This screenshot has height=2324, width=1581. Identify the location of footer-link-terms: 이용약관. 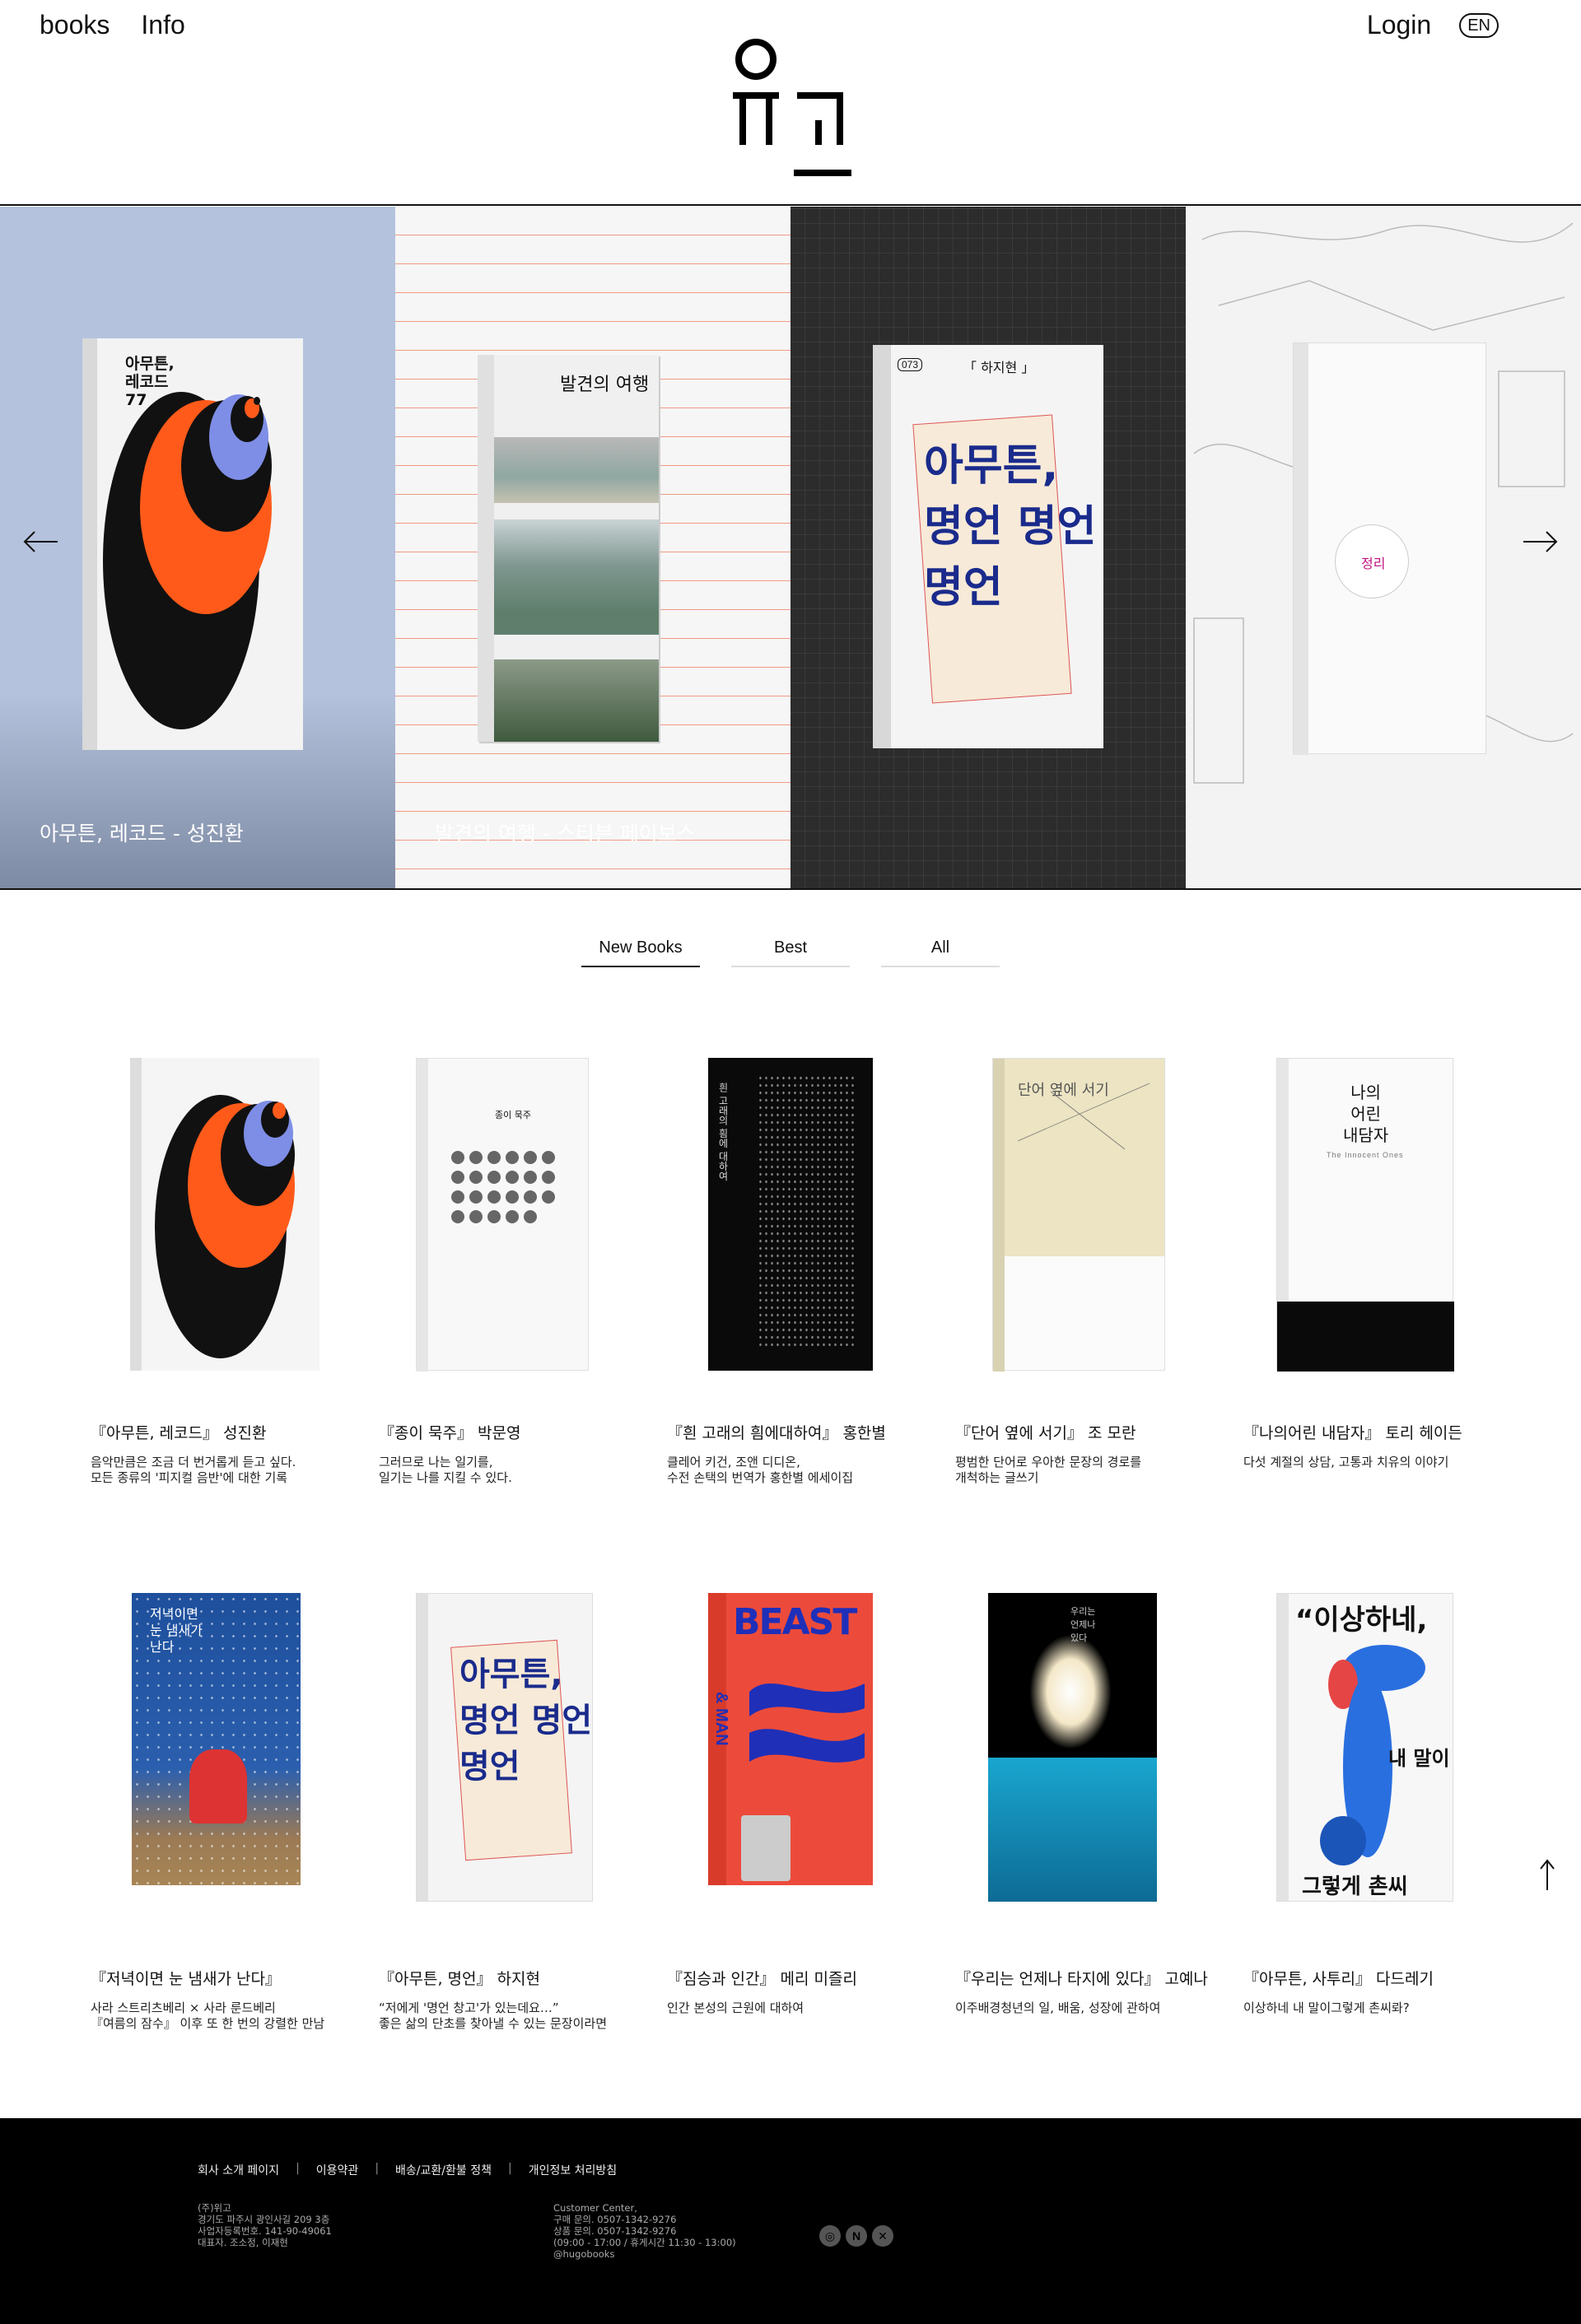
(337, 2170).